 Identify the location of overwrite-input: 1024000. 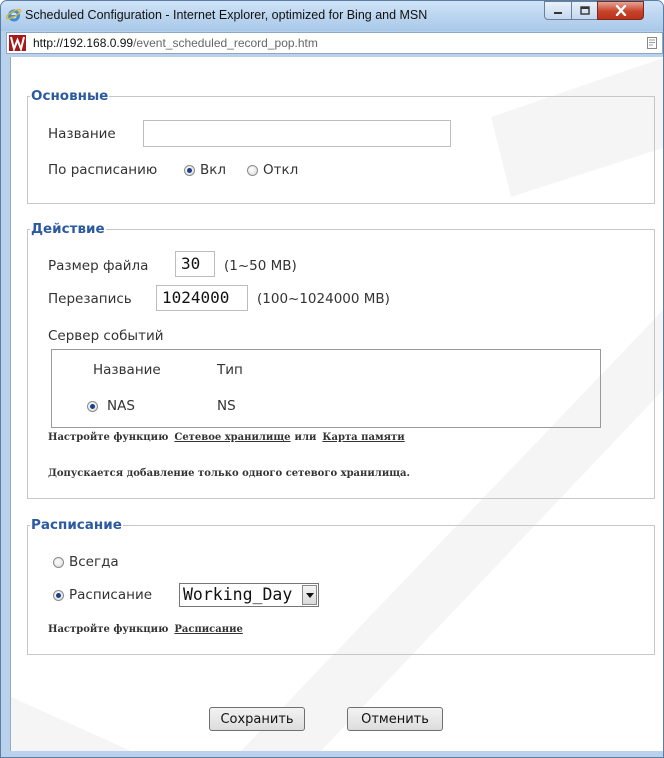
(202, 298).